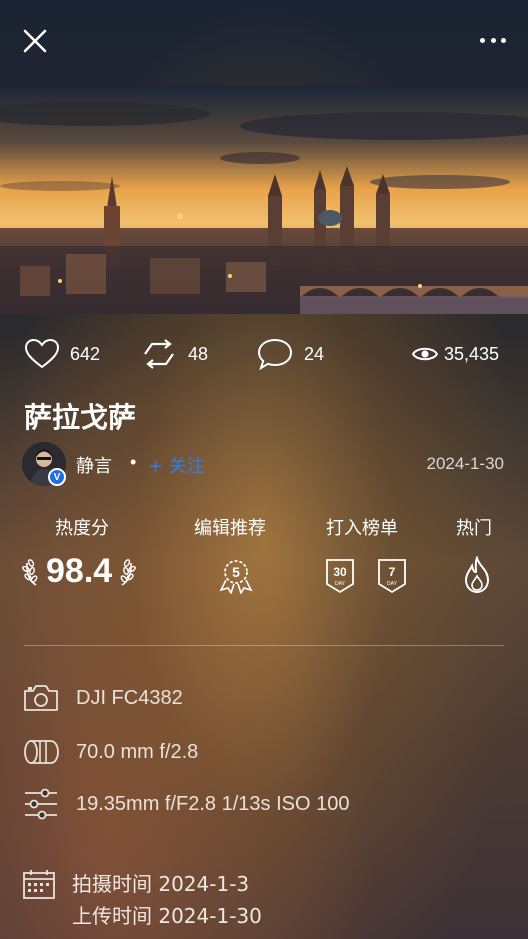  What do you see at coordinates (41, 804) in the screenshot?
I see `sliders-icon` at bounding box center [41, 804].